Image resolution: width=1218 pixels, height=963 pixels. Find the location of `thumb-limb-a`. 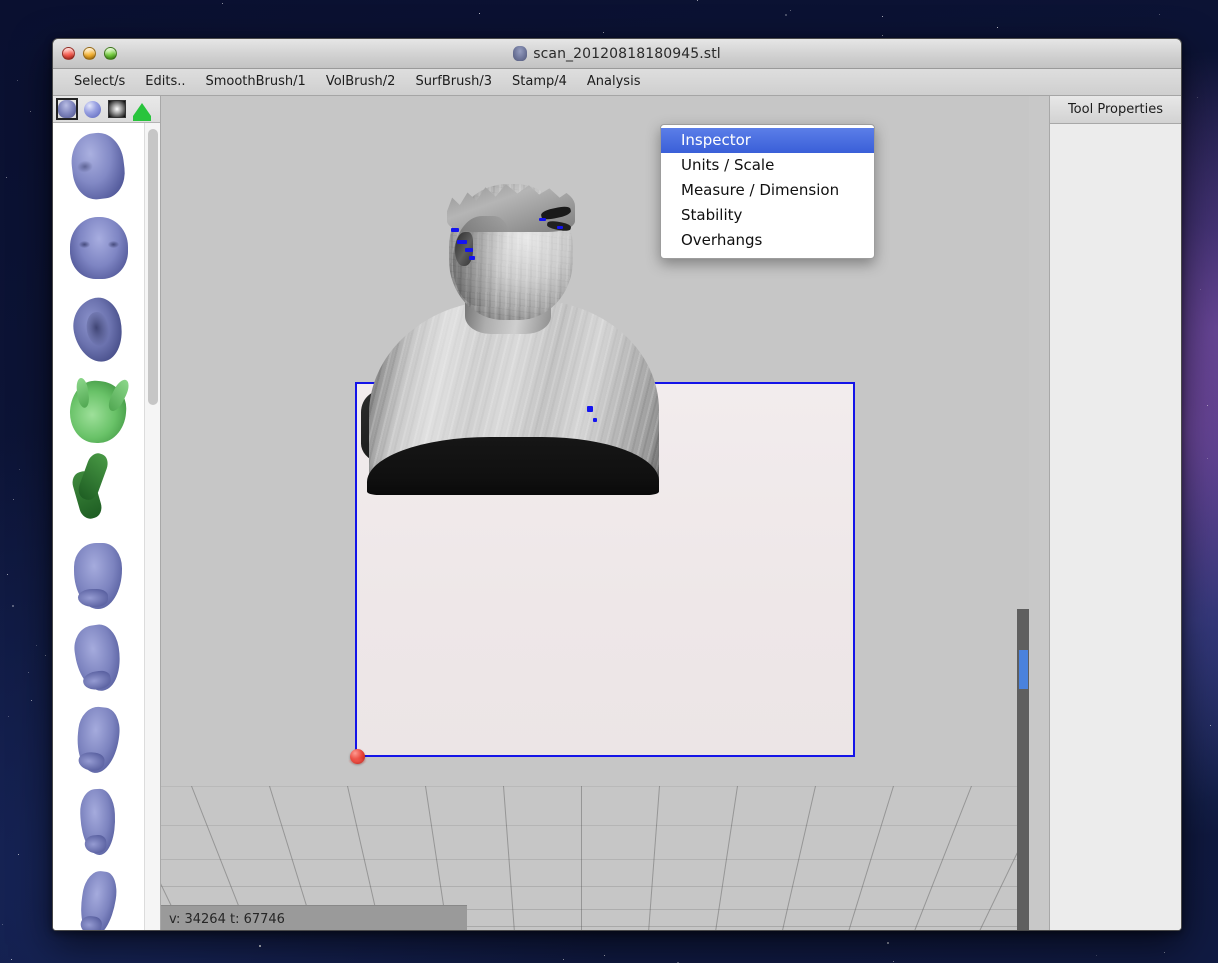

thumb-limb-a is located at coordinates (99, 577).